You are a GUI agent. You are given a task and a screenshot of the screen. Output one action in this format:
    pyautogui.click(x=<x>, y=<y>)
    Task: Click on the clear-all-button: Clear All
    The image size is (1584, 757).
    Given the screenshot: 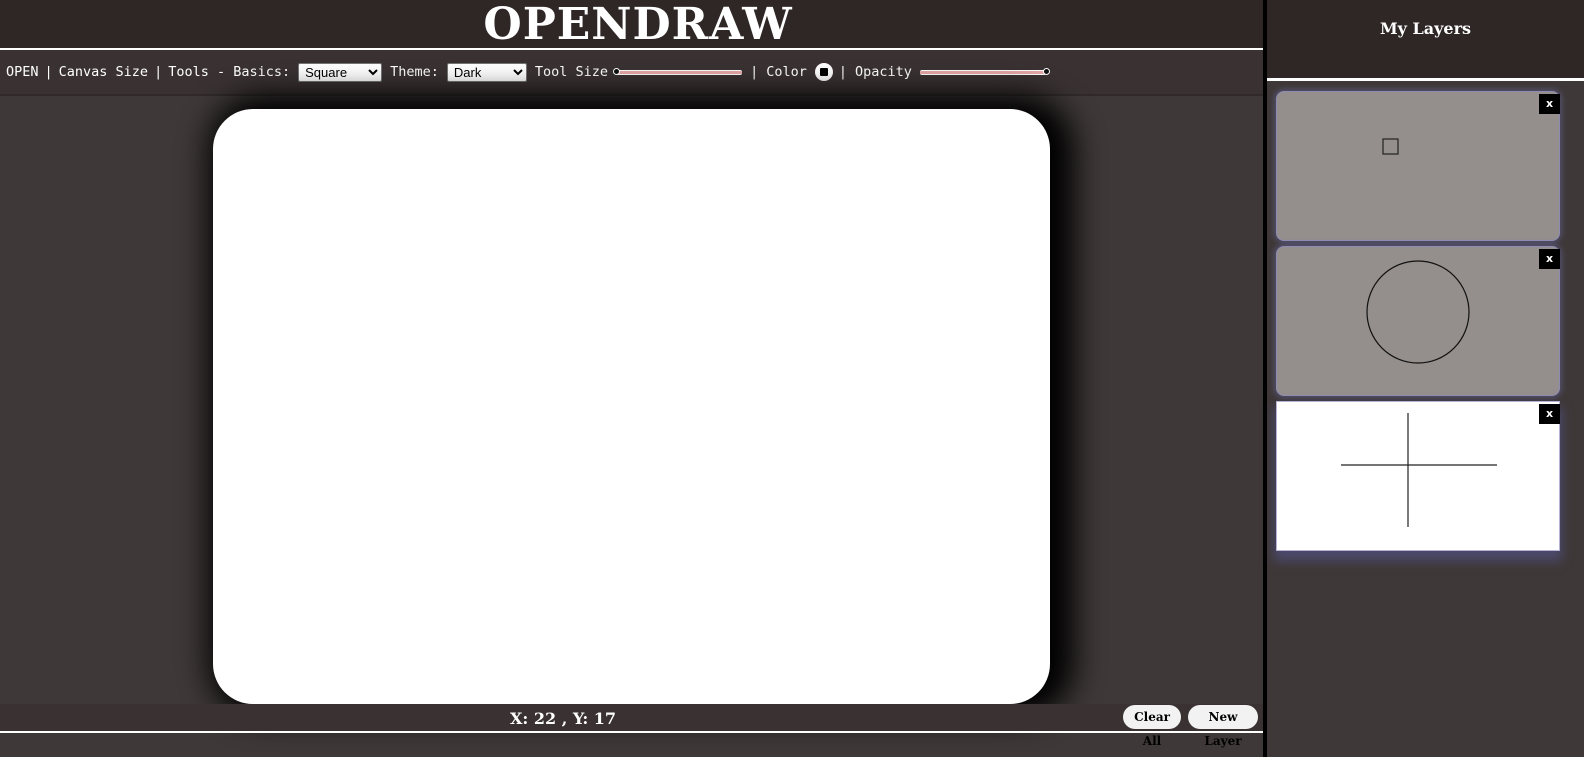 What is the action you would take?
    pyautogui.click(x=1152, y=726)
    